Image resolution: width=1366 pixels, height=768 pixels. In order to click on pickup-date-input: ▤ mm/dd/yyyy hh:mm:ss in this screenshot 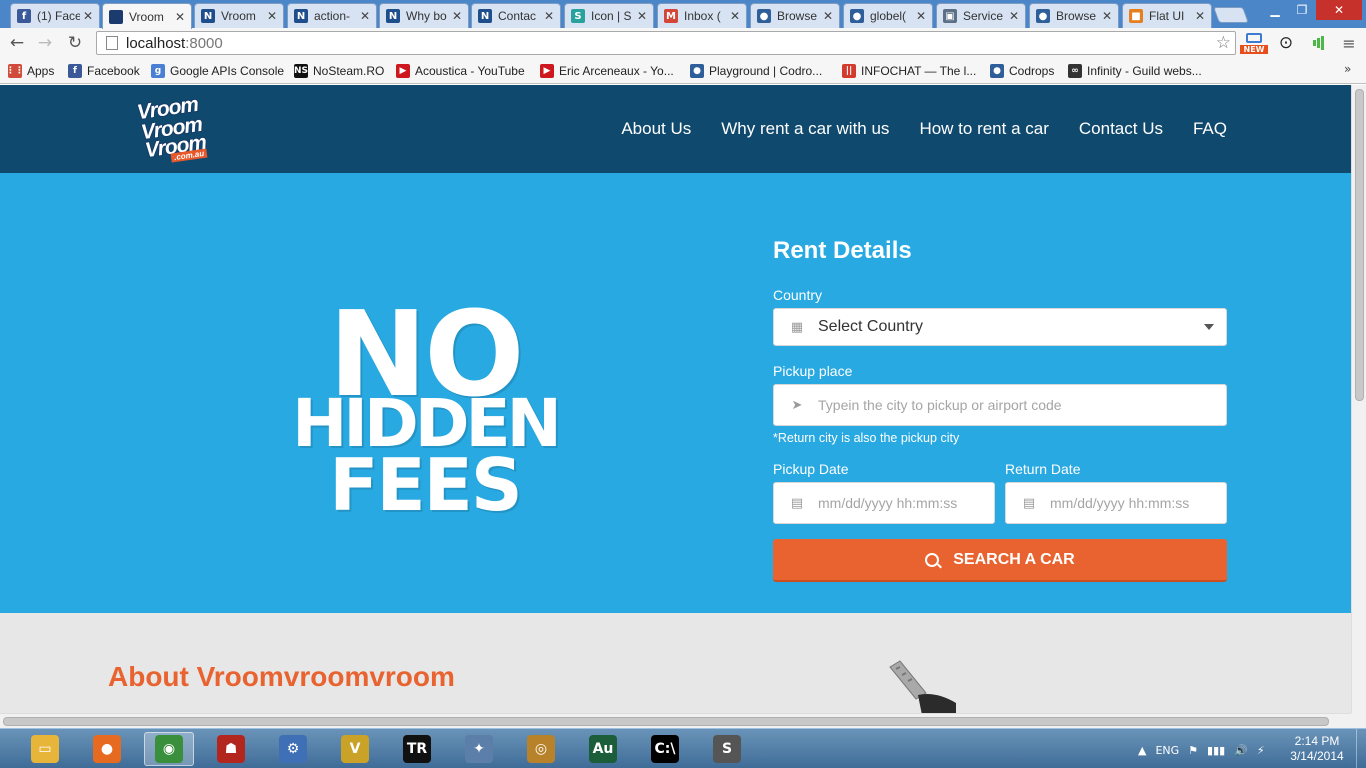, I will do `click(884, 503)`.